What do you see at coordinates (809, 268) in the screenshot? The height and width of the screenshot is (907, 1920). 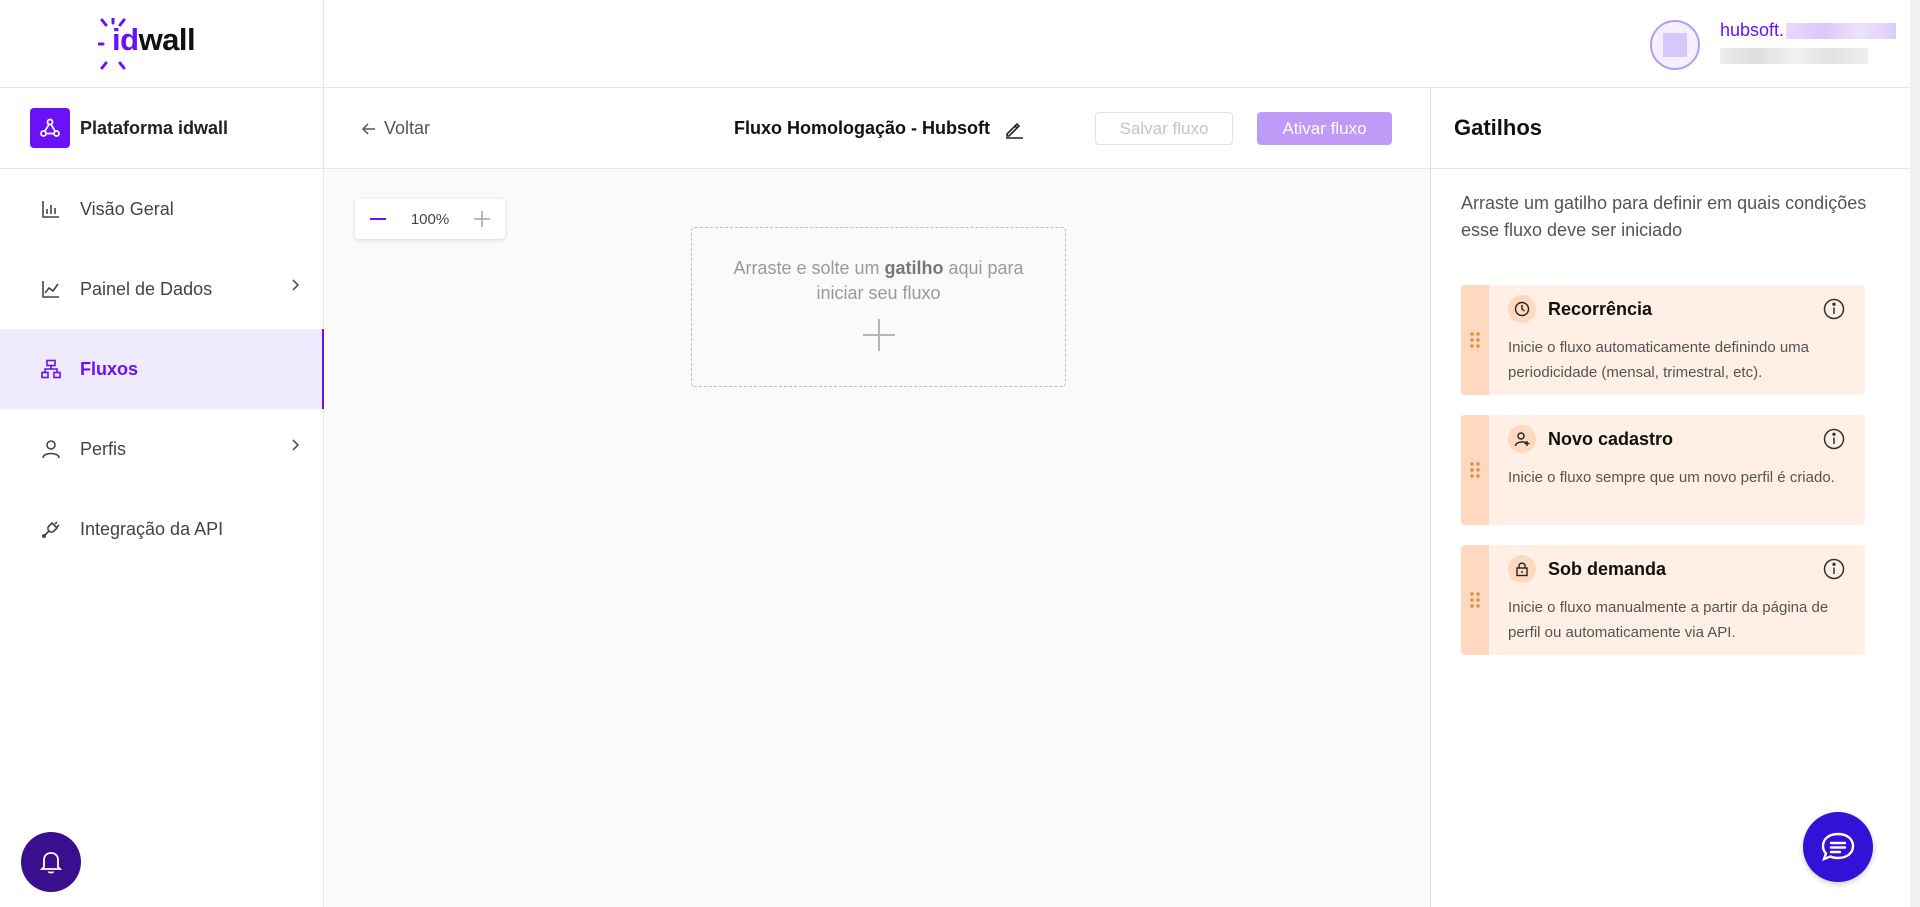 I see `dropzone-text-start: Arraste e solte um` at bounding box center [809, 268].